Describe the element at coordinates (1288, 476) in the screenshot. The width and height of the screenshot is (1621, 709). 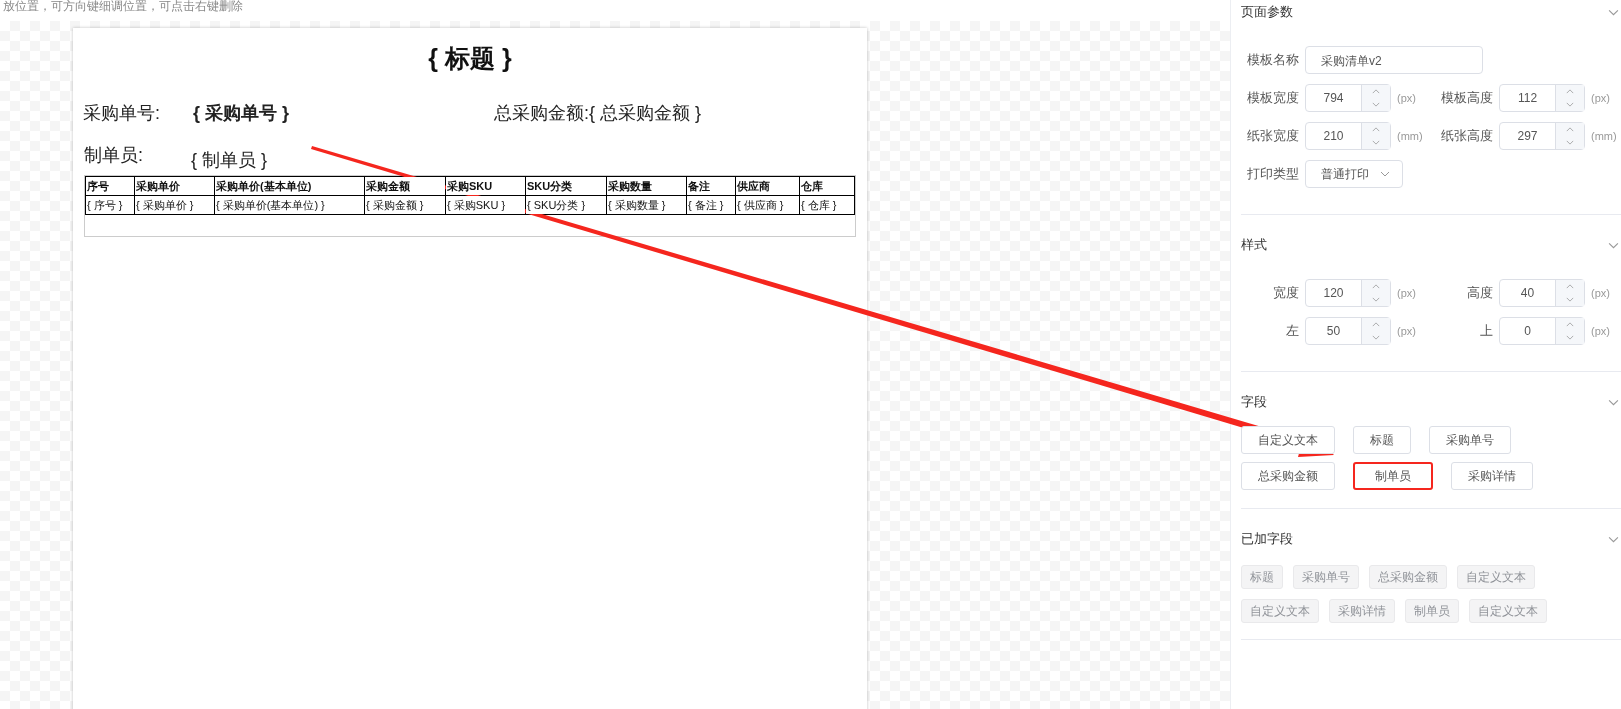
I see `field-button: 总采购金额` at that location.